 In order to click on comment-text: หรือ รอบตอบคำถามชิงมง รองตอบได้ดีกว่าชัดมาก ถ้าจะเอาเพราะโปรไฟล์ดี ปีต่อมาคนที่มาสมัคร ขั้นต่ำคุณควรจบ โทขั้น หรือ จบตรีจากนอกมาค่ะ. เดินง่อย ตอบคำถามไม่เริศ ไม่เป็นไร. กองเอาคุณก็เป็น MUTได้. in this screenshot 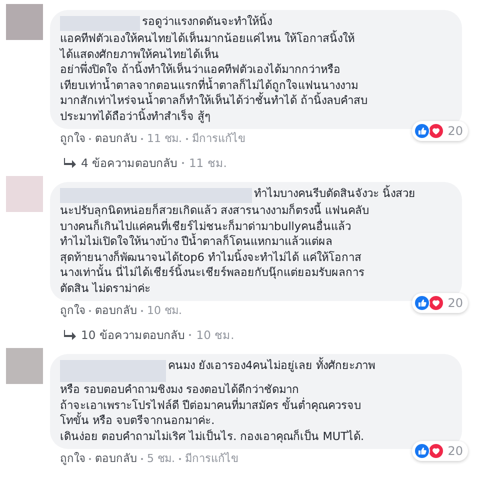, I will do `click(213, 413)`.